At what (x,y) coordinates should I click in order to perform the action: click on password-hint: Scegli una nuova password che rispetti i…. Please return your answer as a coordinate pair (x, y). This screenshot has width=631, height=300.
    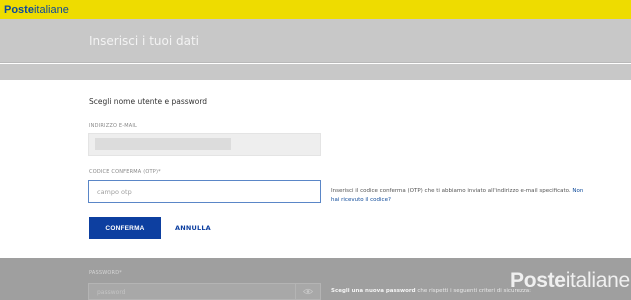
    Looking at the image, I should click on (431, 291).